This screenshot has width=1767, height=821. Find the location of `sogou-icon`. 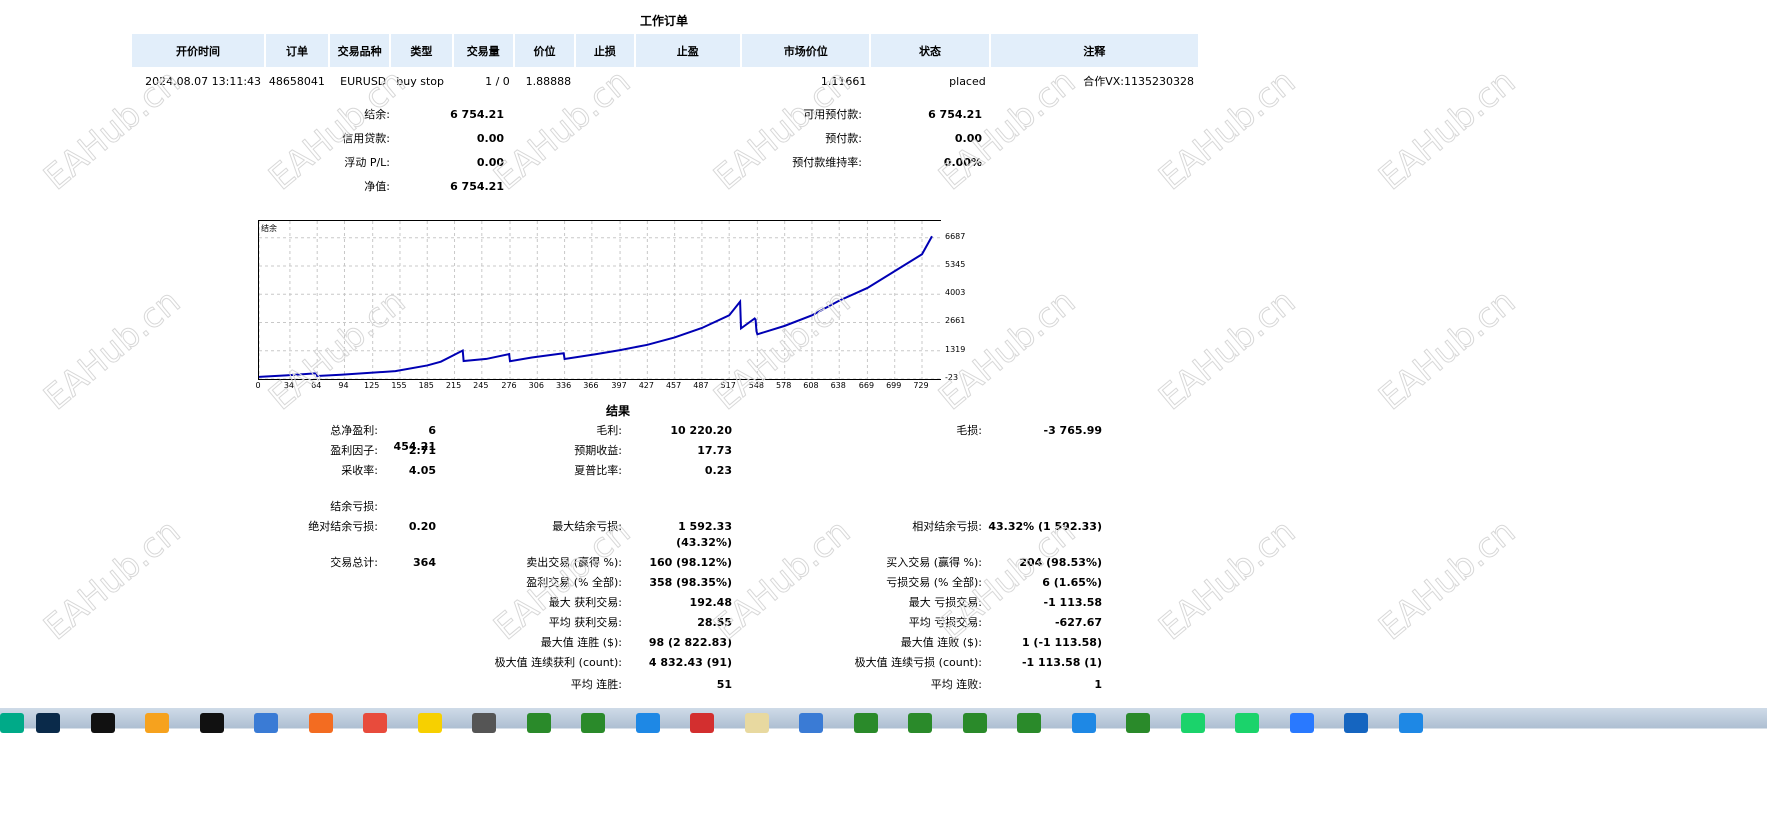

sogou-icon is located at coordinates (1410, 723).